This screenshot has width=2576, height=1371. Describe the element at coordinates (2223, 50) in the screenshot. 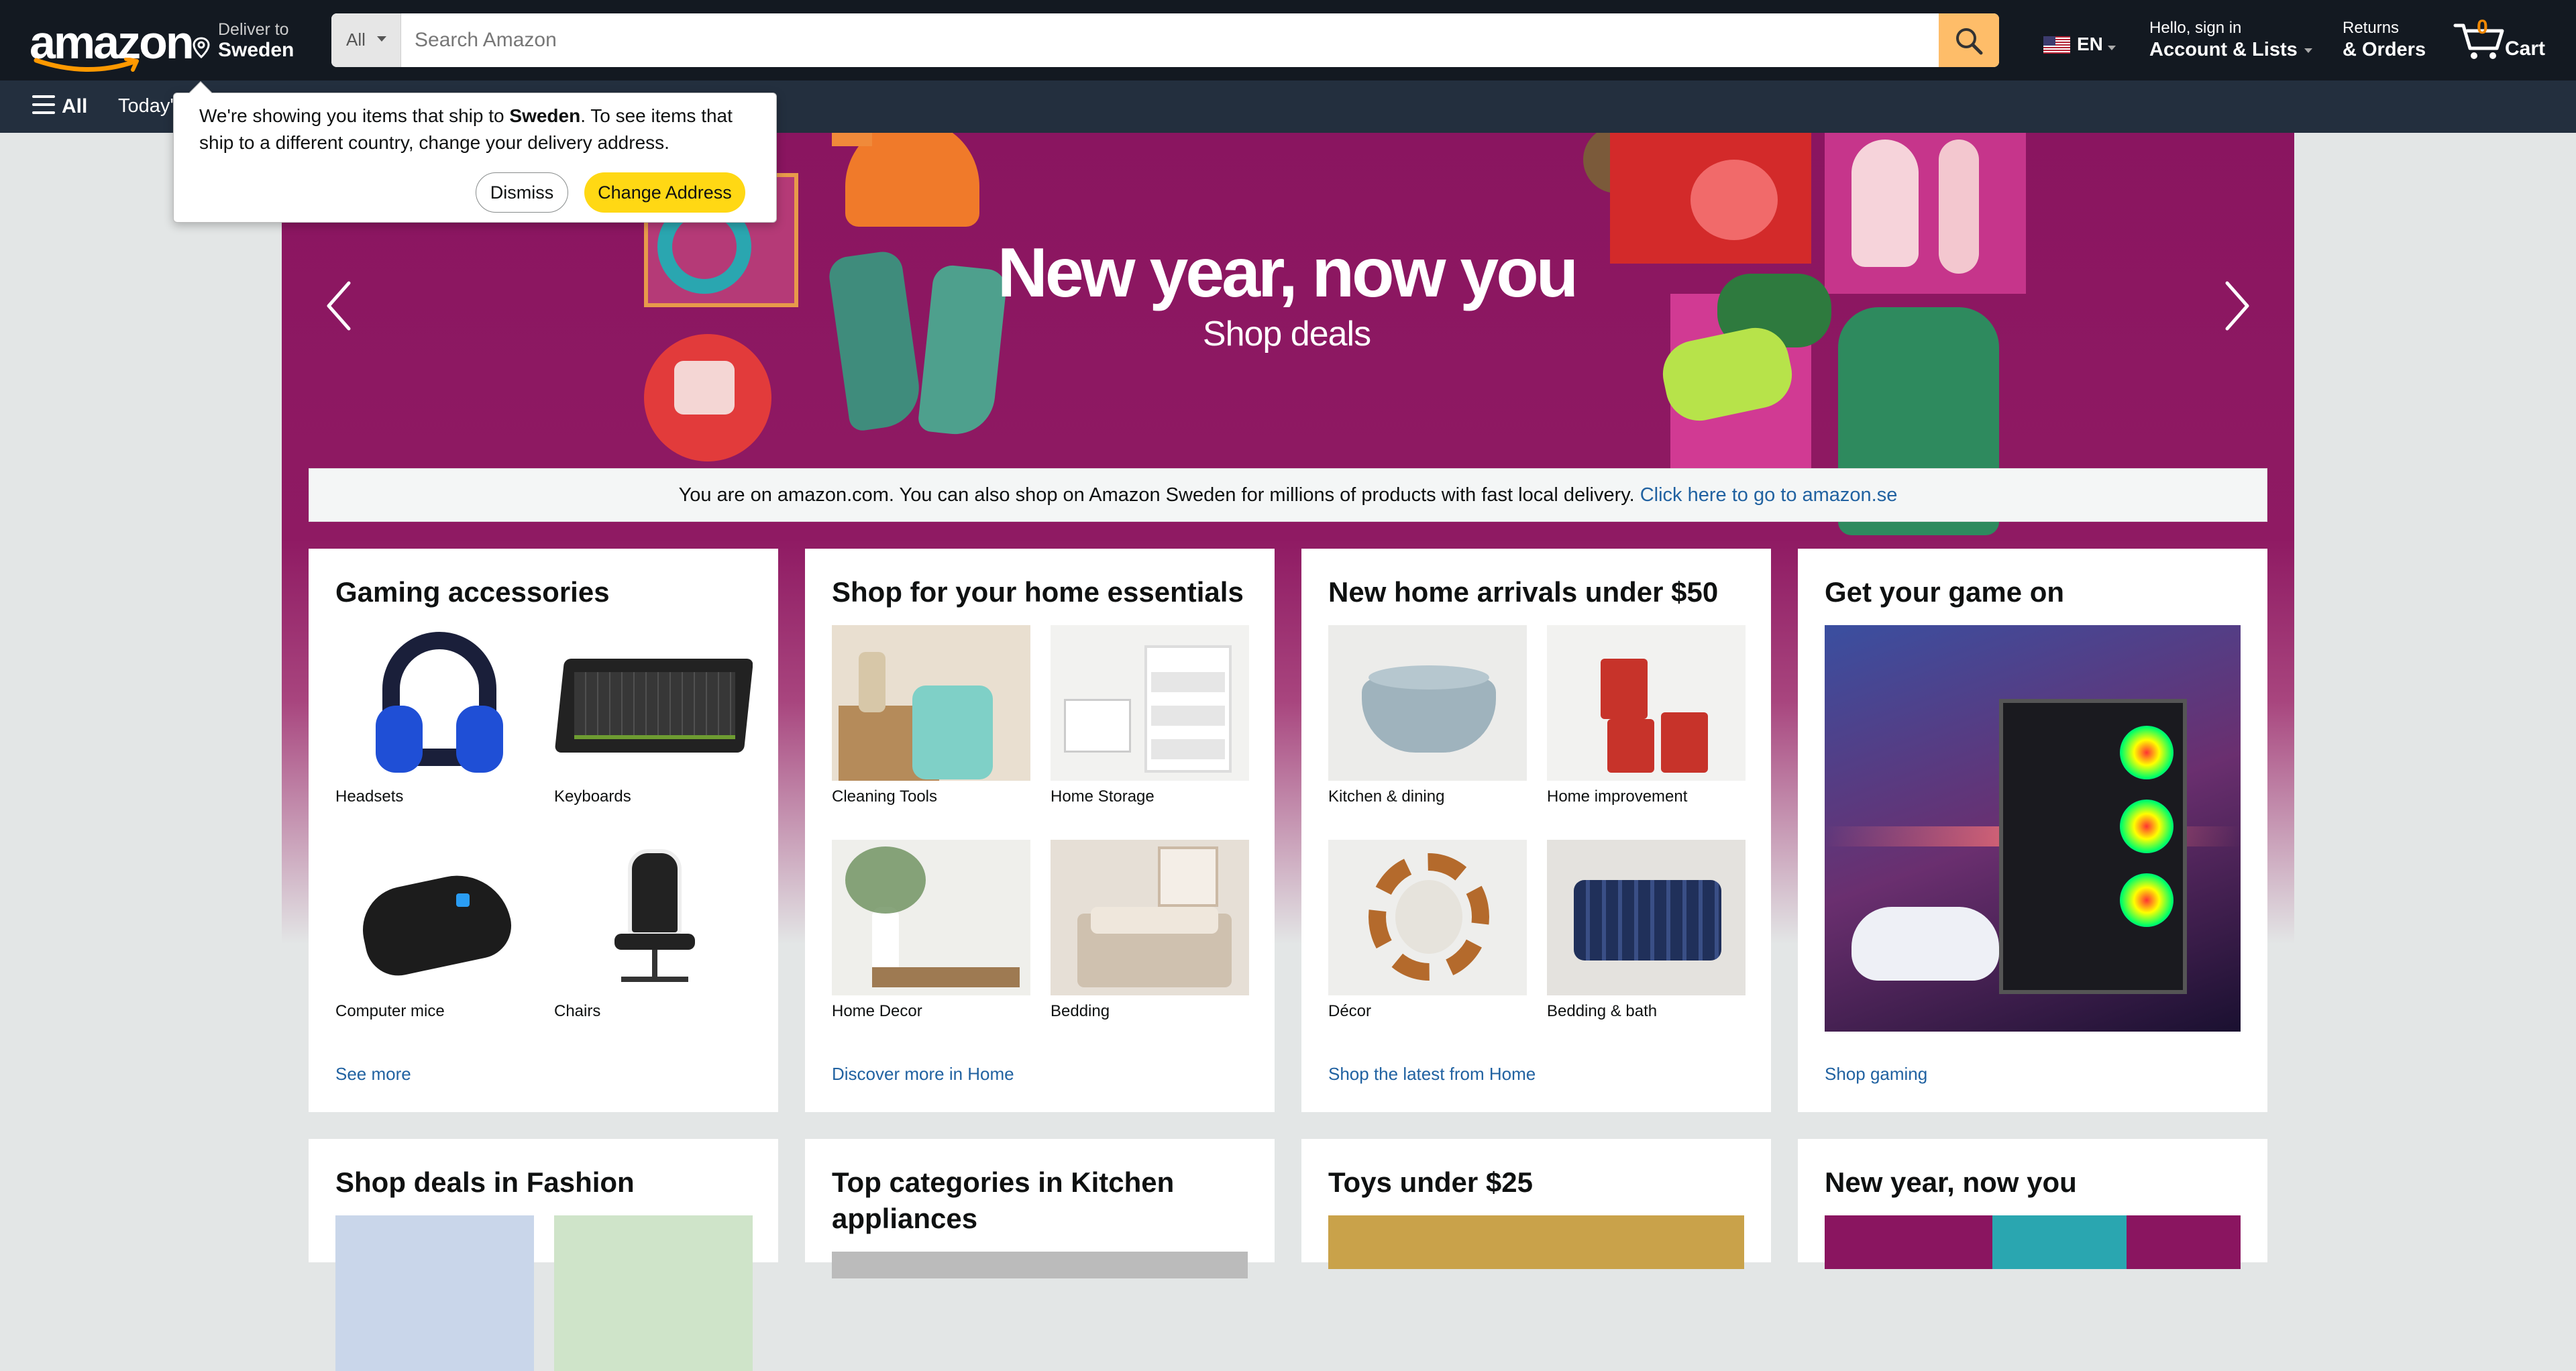

I see `account-label: Account & Lists` at that location.